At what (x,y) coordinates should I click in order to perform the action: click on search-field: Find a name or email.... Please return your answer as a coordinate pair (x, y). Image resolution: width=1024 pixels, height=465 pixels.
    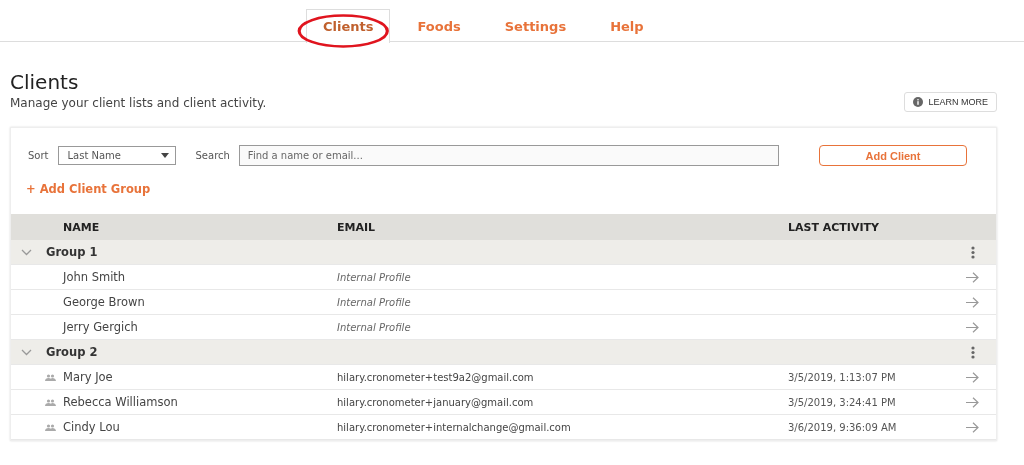
    Looking at the image, I should click on (508, 155).